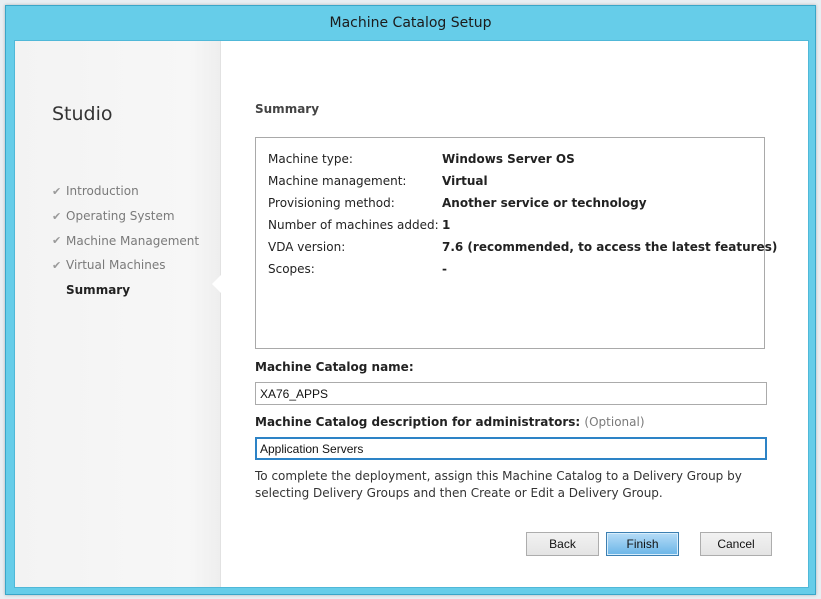 This screenshot has height=599, width=821. Describe the element at coordinates (353, 225) in the screenshot. I see `summary-label: Number of machines added:` at that location.